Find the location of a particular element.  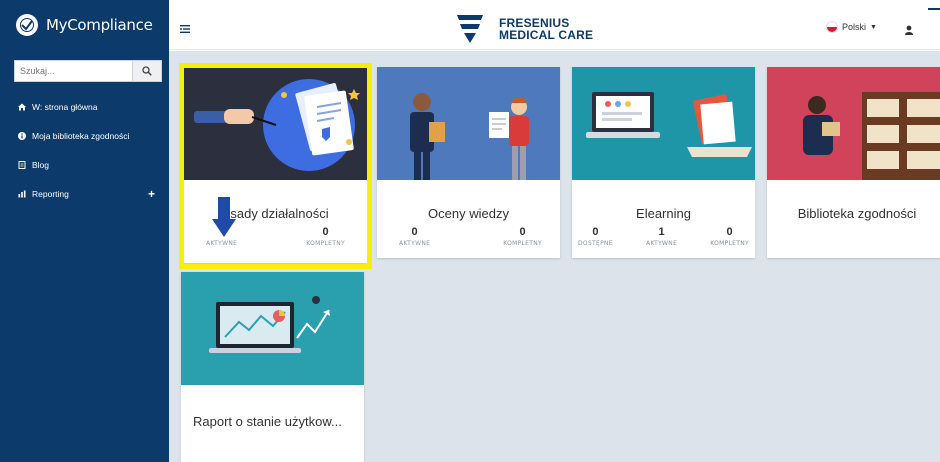

mycompliance-logo-icon is located at coordinates (27, 25).